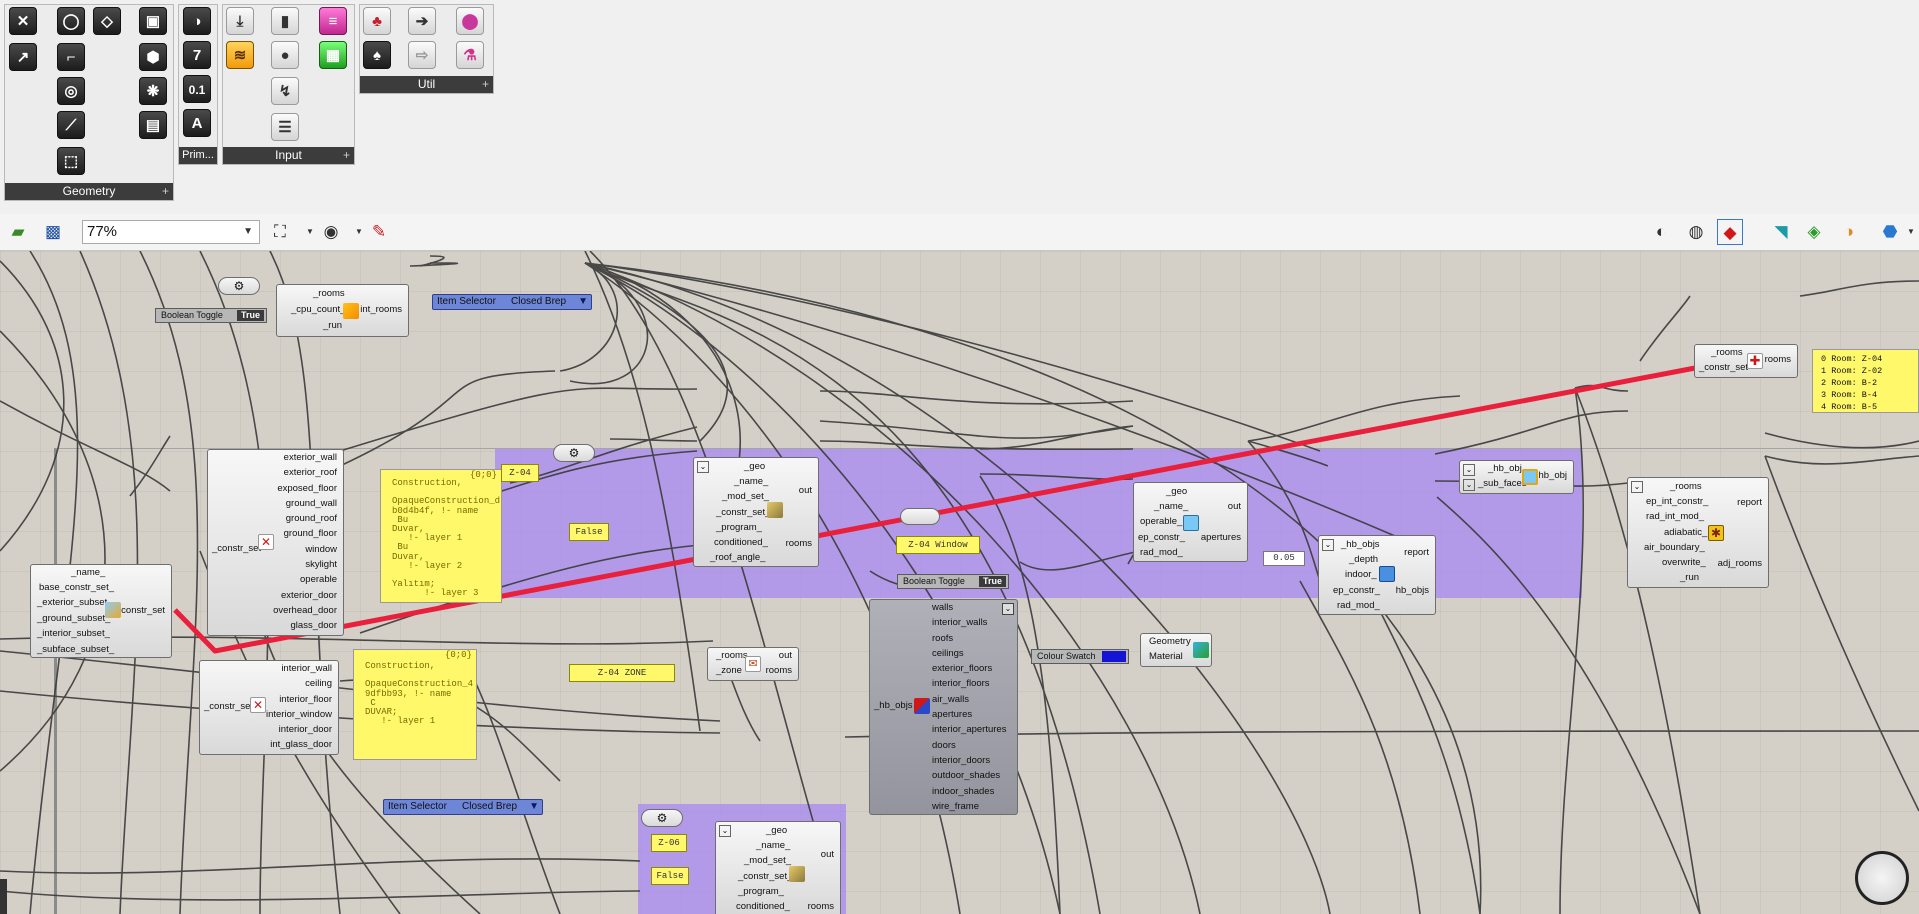 This screenshot has width=1919, height=914. I want to click on box-icon: ▣, so click(153, 21).